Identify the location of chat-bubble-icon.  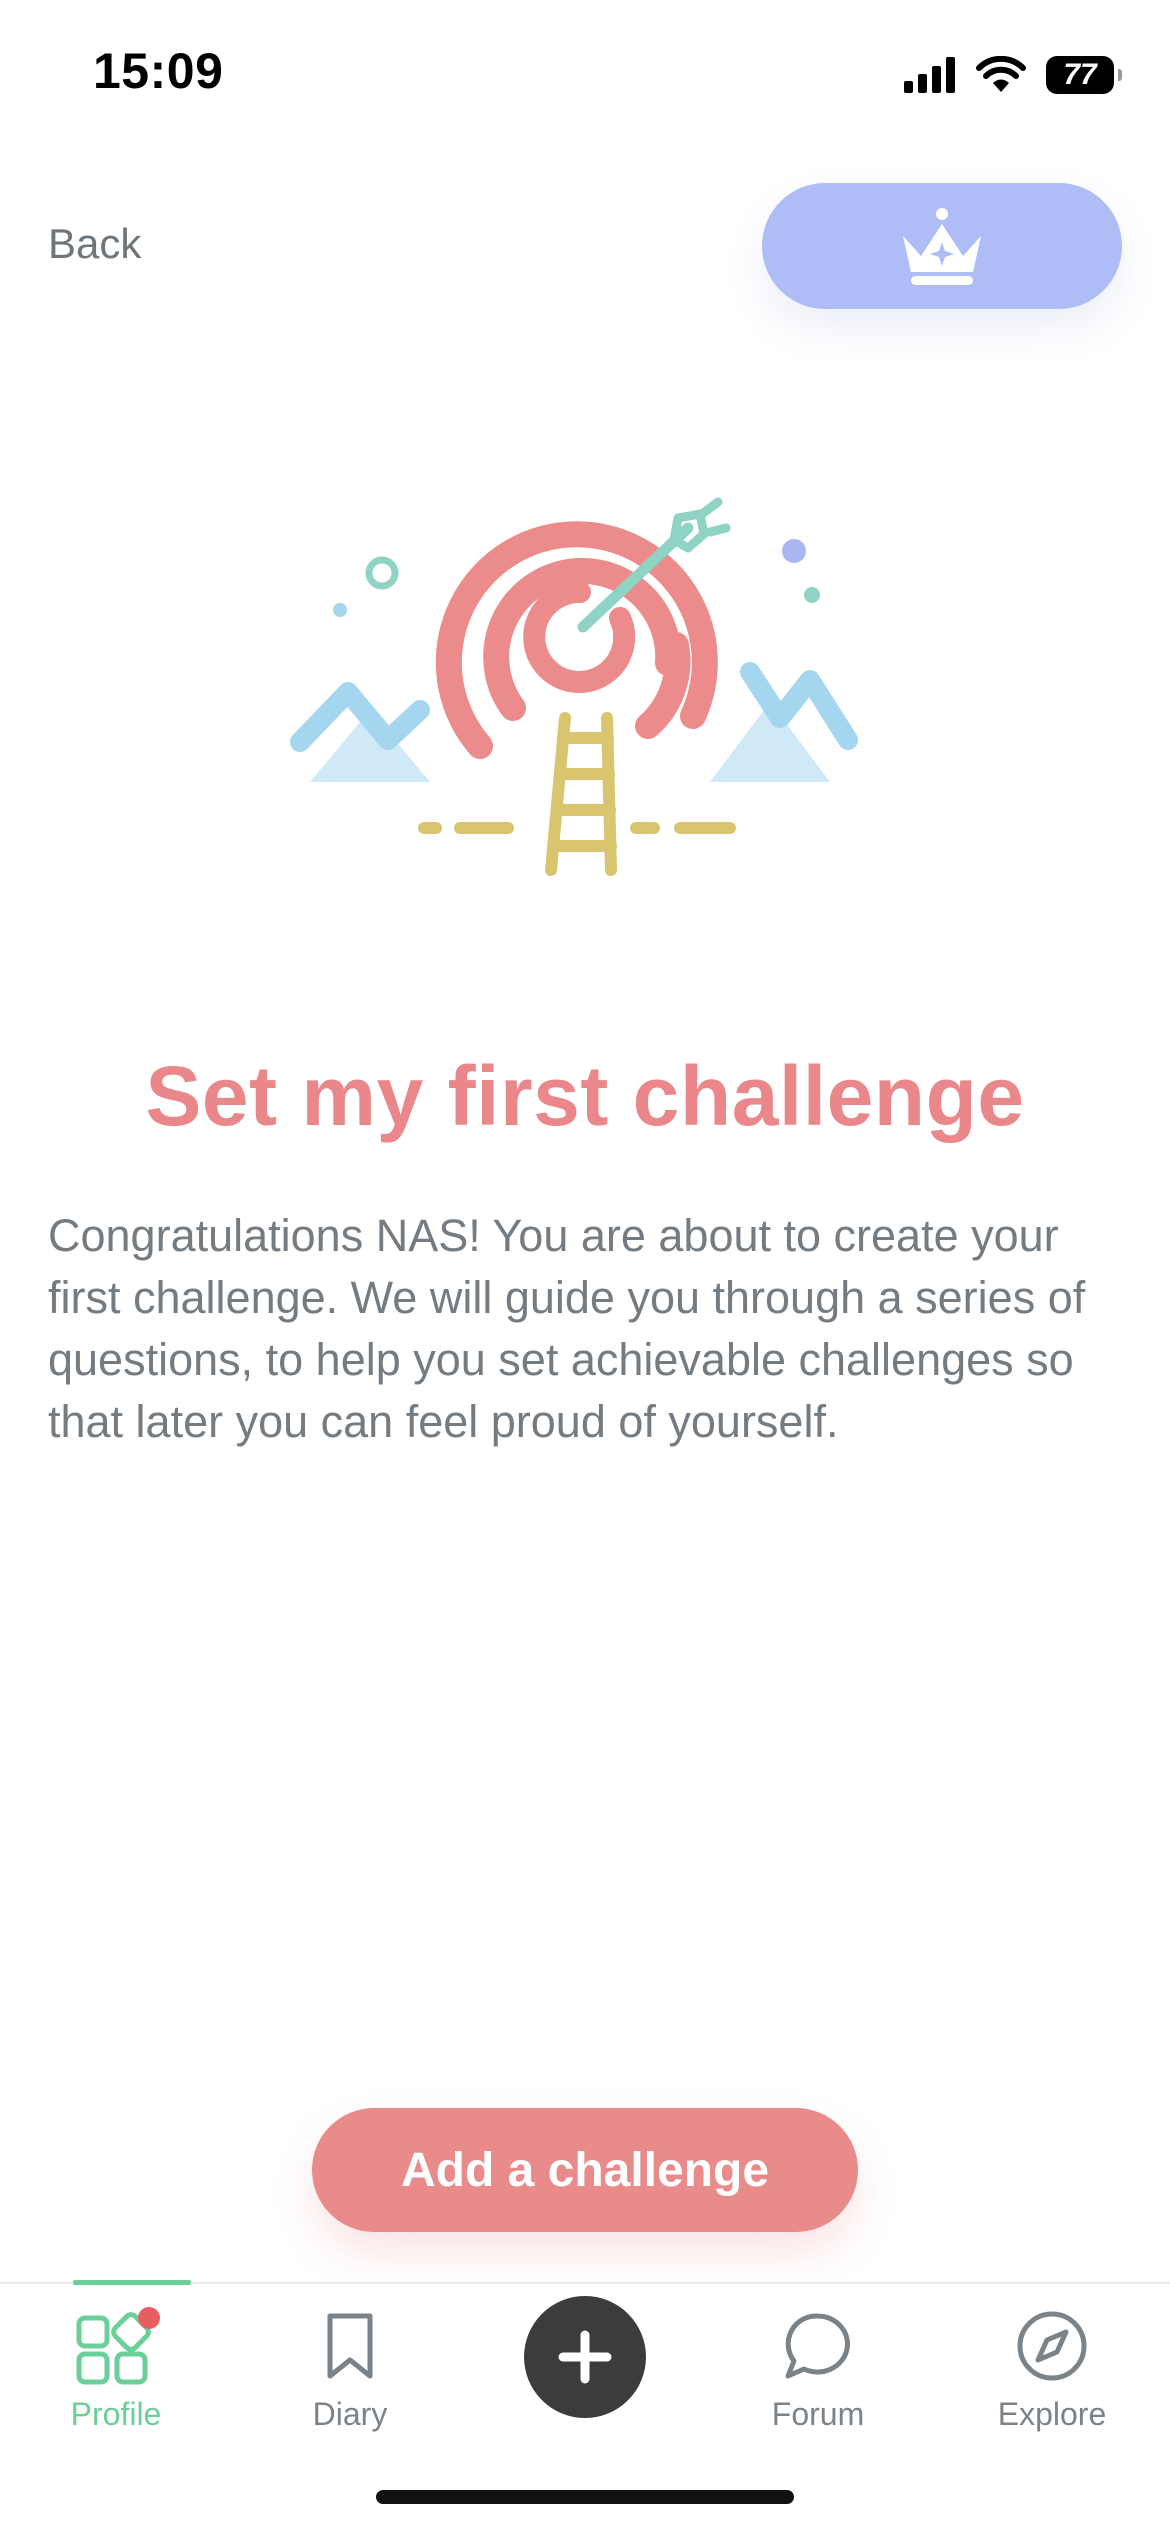
(818, 2346).